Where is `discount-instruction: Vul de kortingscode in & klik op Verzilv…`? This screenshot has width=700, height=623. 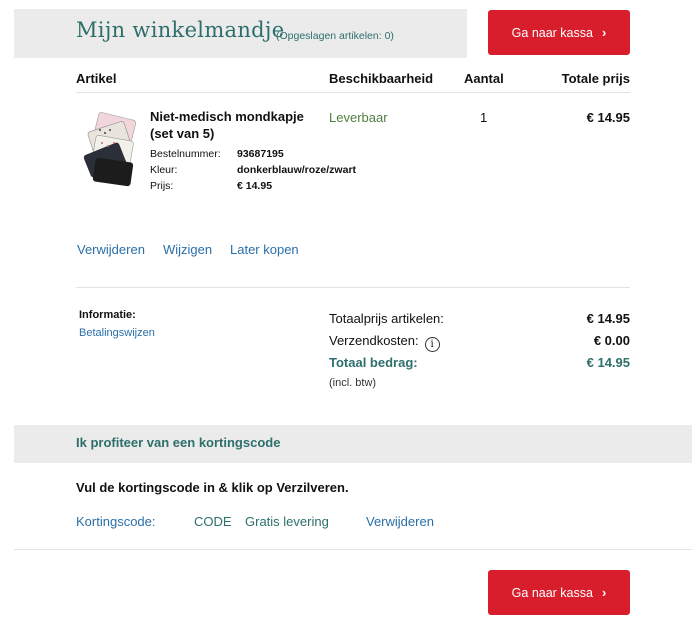 discount-instruction: Vul de kortingscode in & klik op Verzilv… is located at coordinates (212, 487).